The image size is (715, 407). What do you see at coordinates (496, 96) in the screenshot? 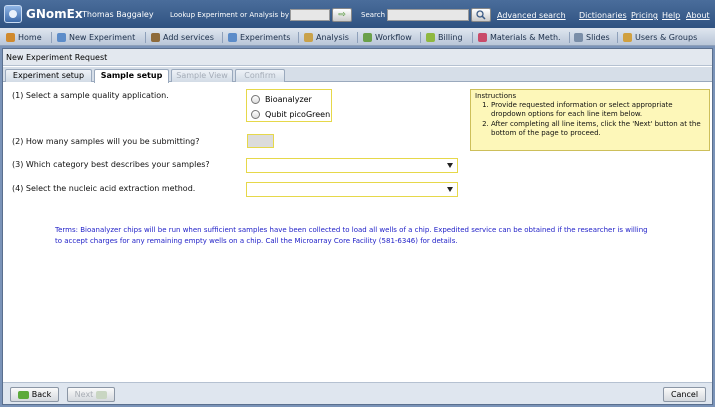
I see `instructions-title: Instructions` at bounding box center [496, 96].